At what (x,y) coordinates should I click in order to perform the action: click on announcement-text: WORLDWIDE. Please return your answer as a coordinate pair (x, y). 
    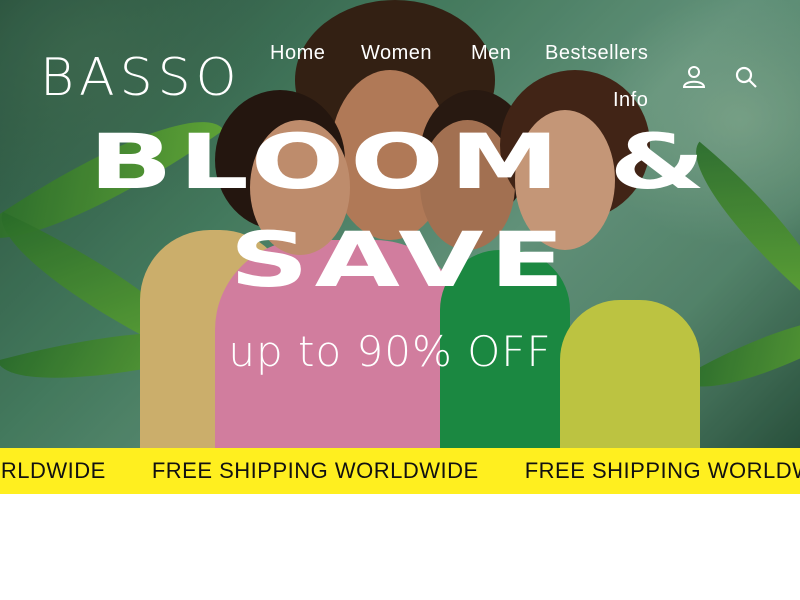
    Looking at the image, I should click on (53, 470).